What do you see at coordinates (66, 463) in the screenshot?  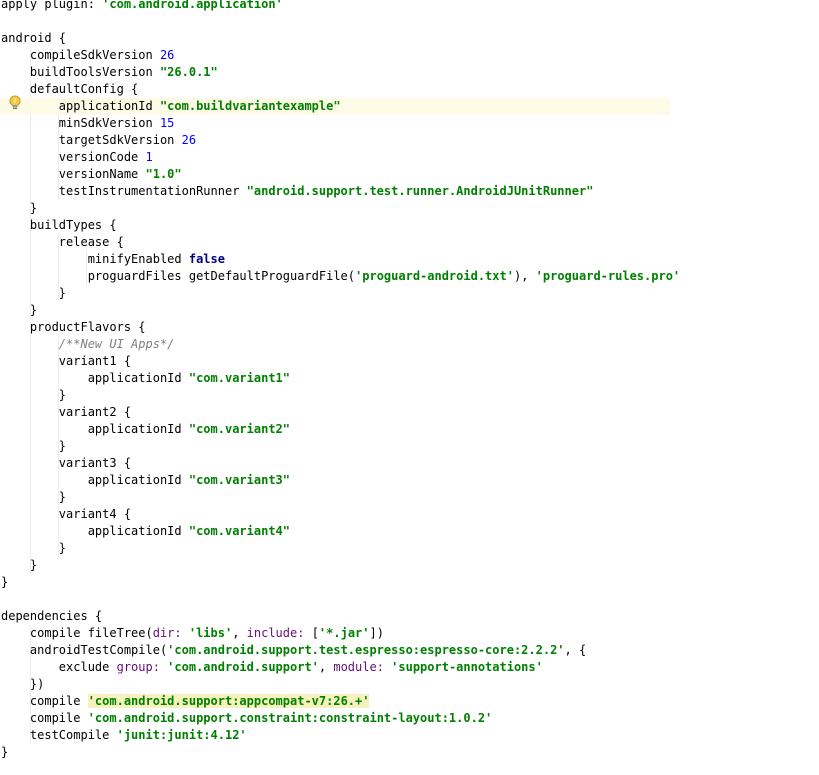 I see `code-token: variant3 {` at bounding box center [66, 463].